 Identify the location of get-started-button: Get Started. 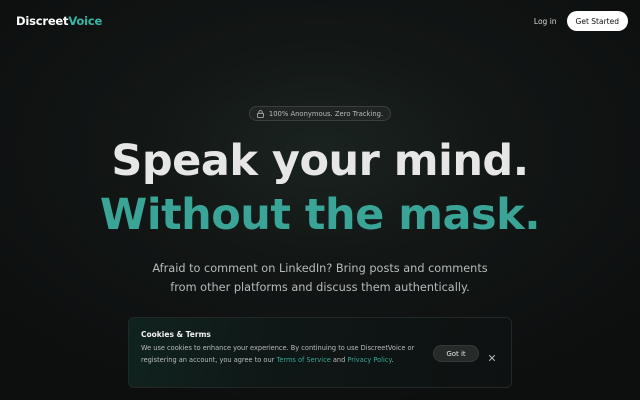
(597, 21).